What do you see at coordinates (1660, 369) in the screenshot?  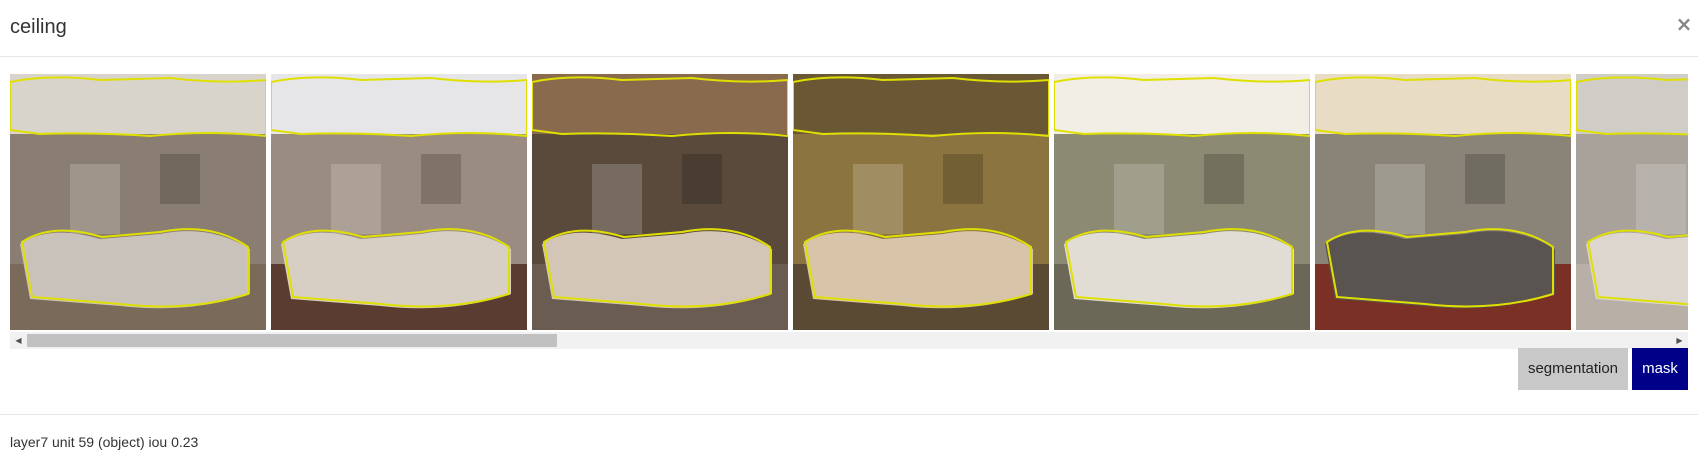 I see `mask-button: mask` at bounding box center [1660, 369].